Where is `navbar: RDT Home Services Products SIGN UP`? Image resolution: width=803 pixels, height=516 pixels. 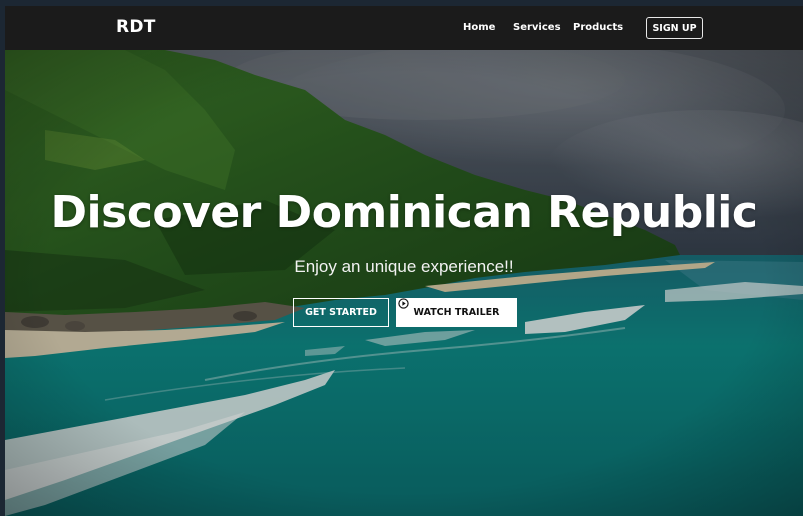
navbar: RDT Home Services Products SIGN UP is located at coordinates (404, 28).